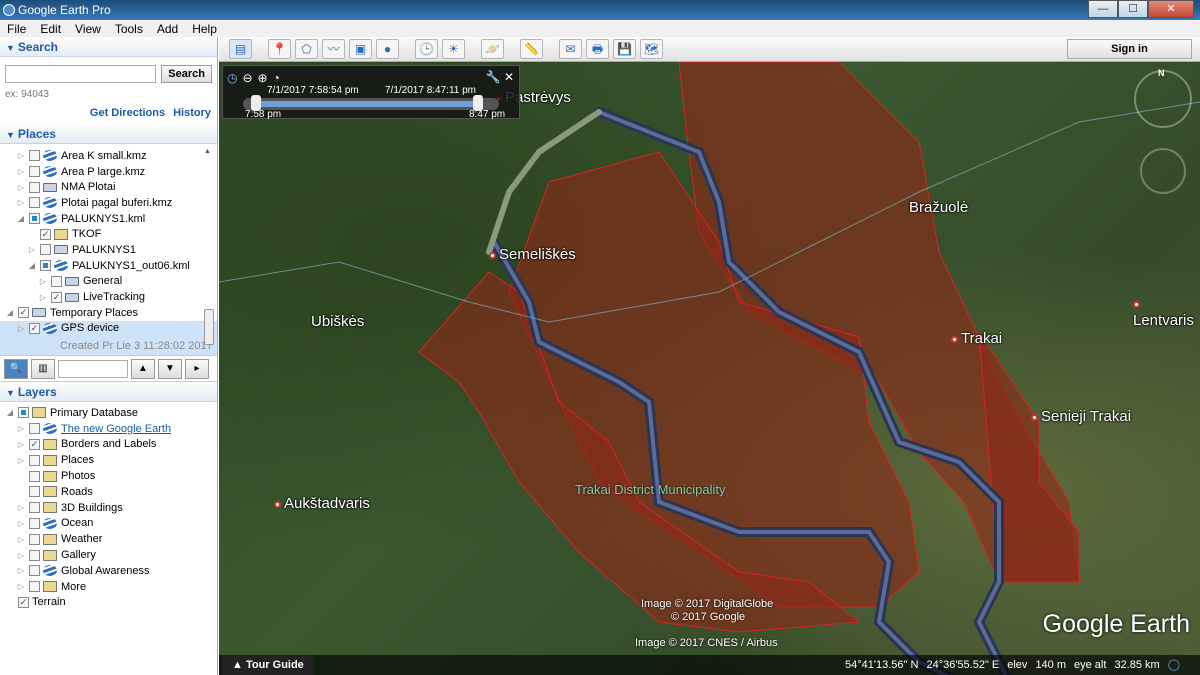 Image resolution: width=1200 pixels, height=675 pixels. What do you see at coordinates (108, 555) in the screenshot?
I see `layers-item: ▷ Gallery` at bounding box center [108, 555].